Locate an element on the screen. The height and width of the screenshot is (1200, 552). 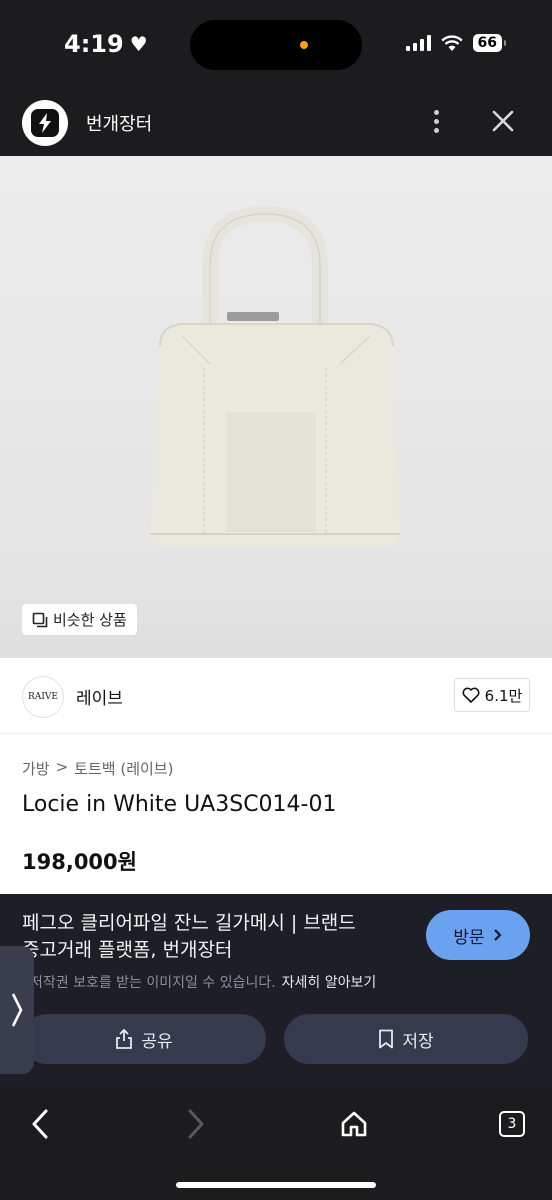
home-button is located at coordinates (354, 1124).